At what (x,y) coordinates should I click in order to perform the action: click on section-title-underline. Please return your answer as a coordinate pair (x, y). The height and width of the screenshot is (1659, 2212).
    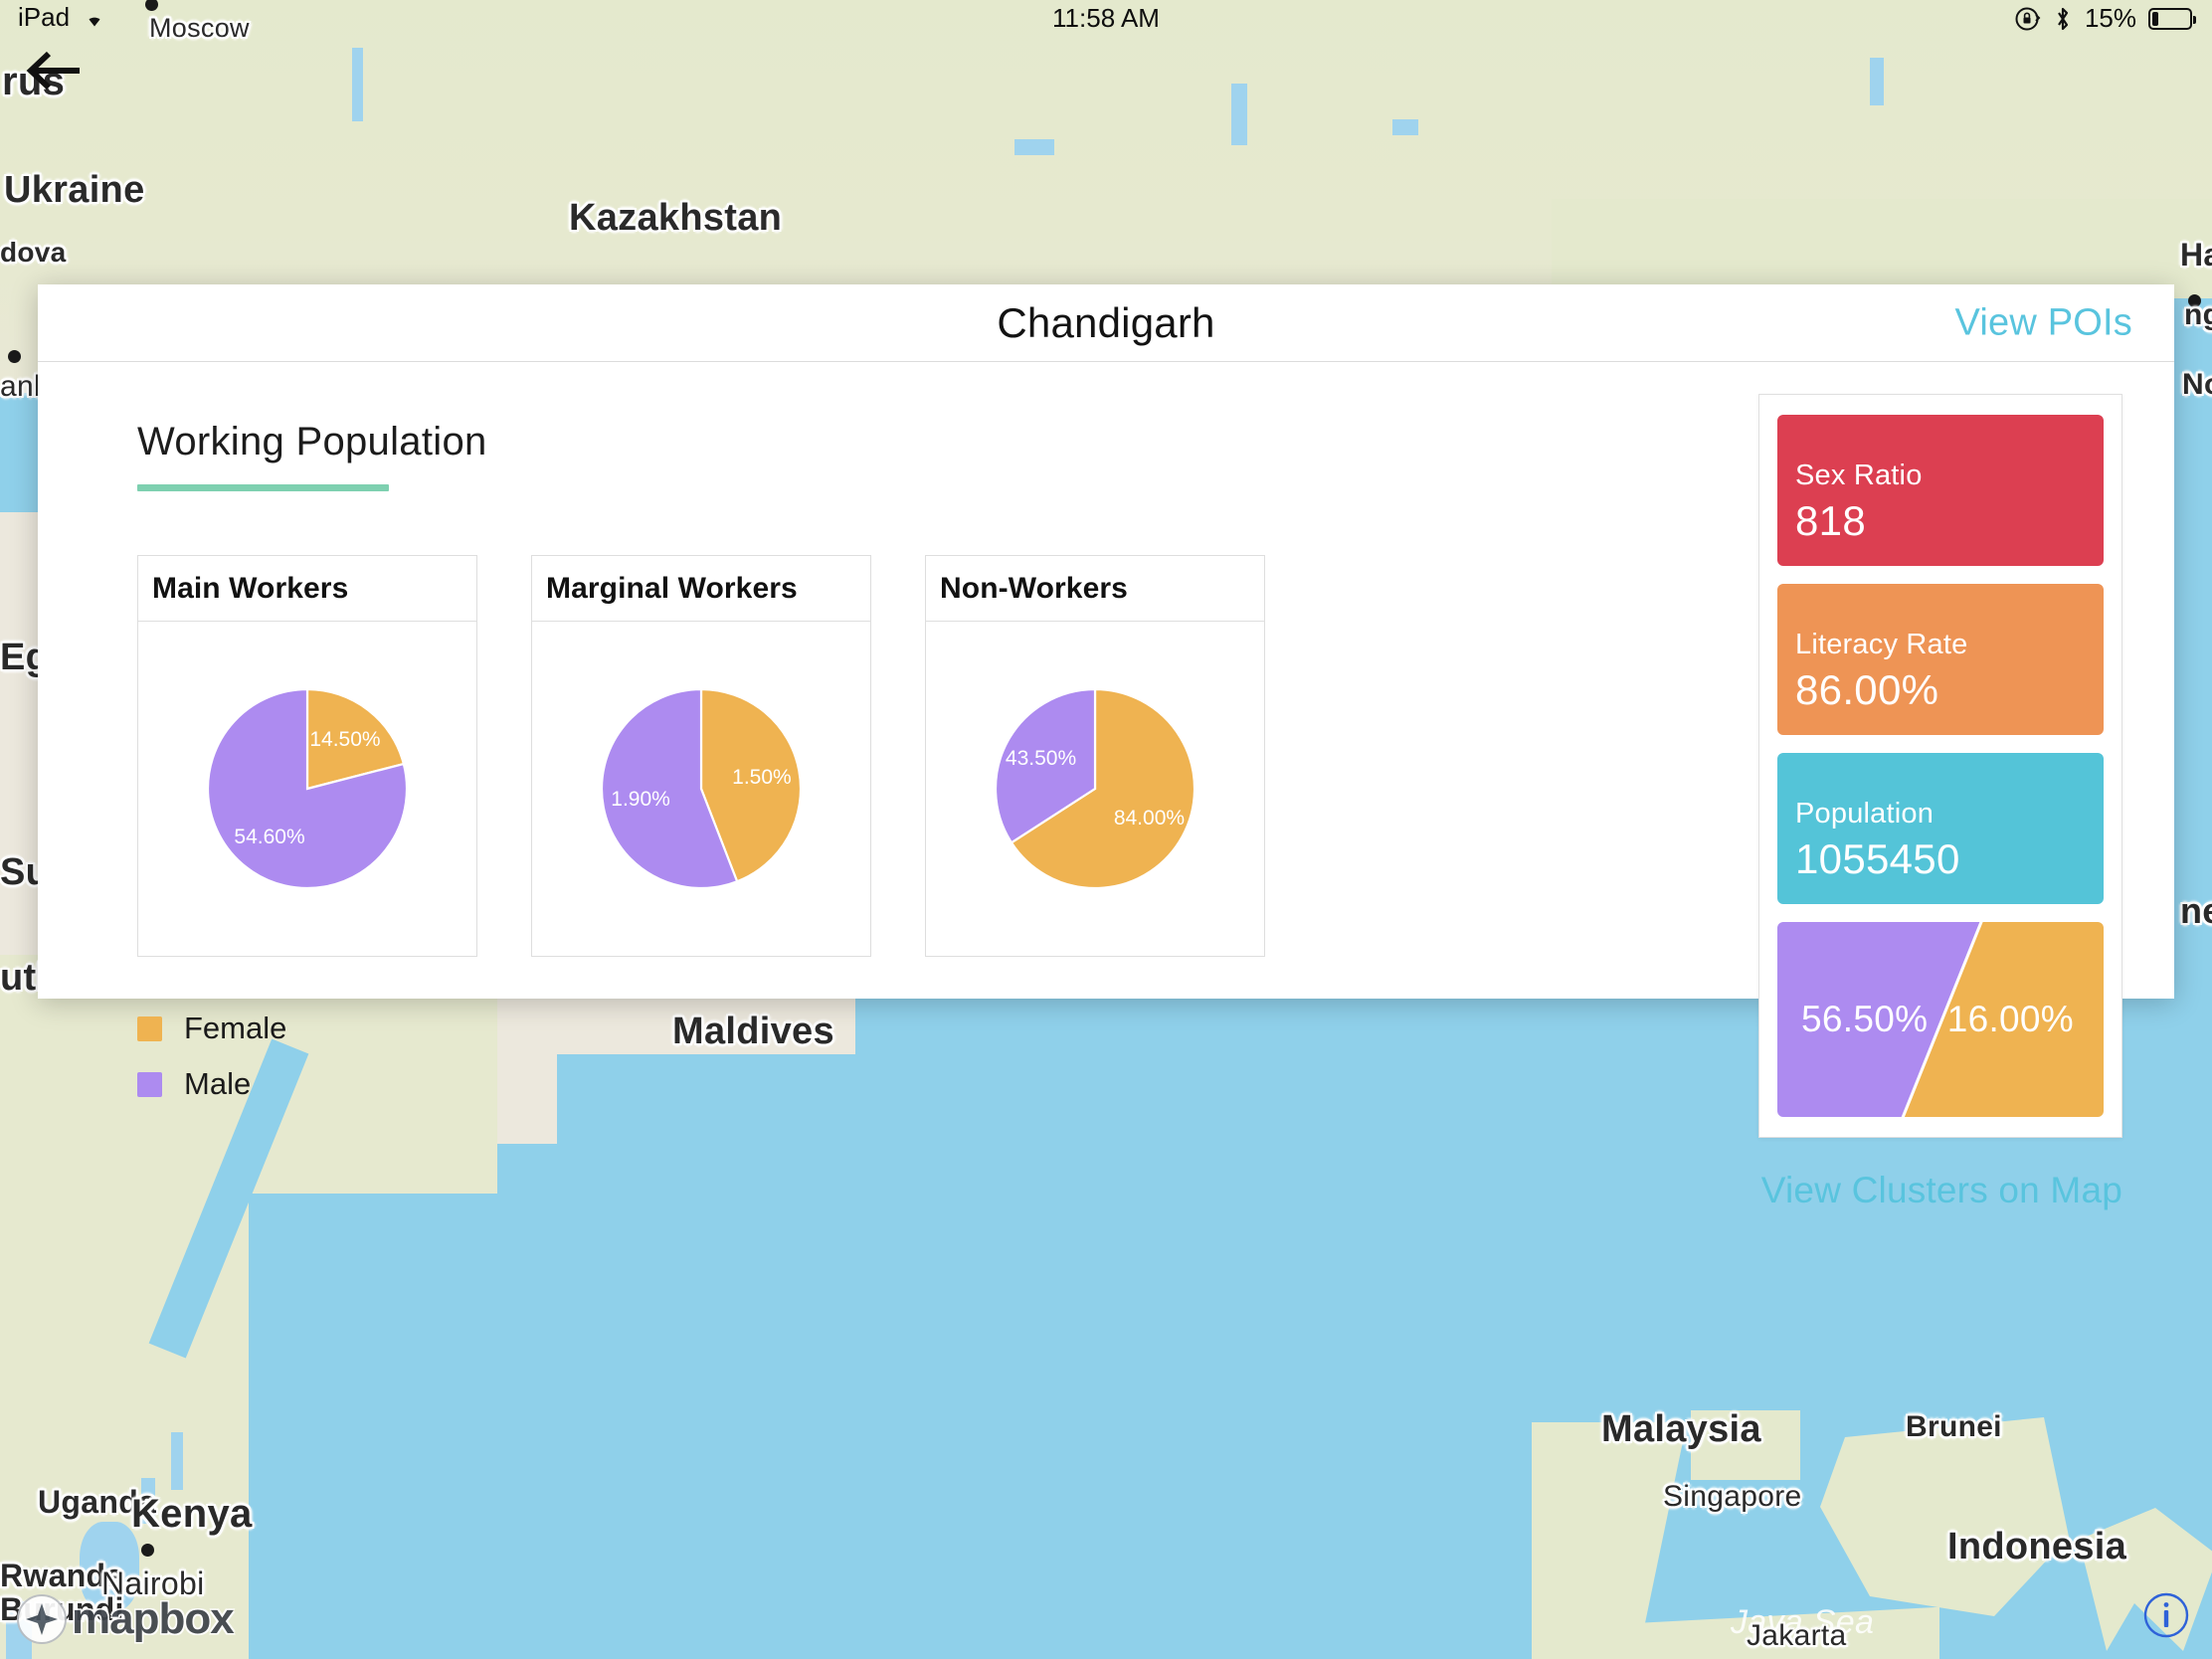
    Looking at the image, I should click on (263, 487).